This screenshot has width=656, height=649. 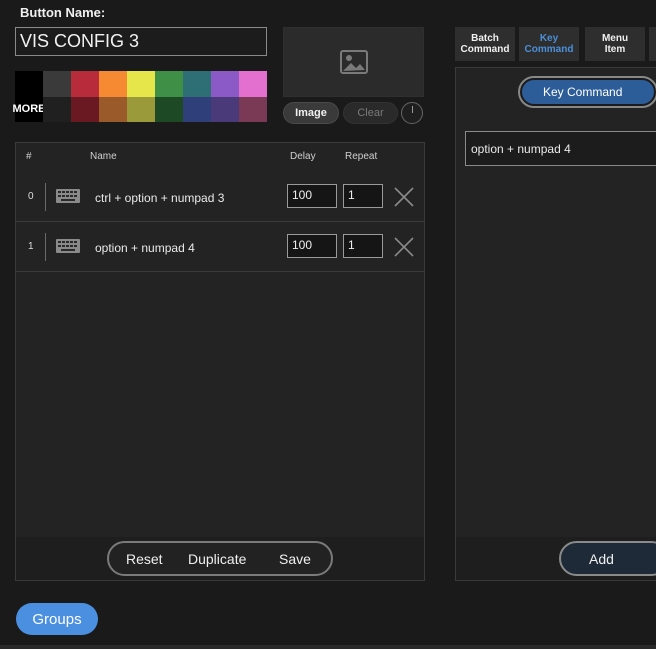 What do you see at coordinates (311, 113) in the screenshot?
I see `image-button: Image` at bounding box center [311, 113].